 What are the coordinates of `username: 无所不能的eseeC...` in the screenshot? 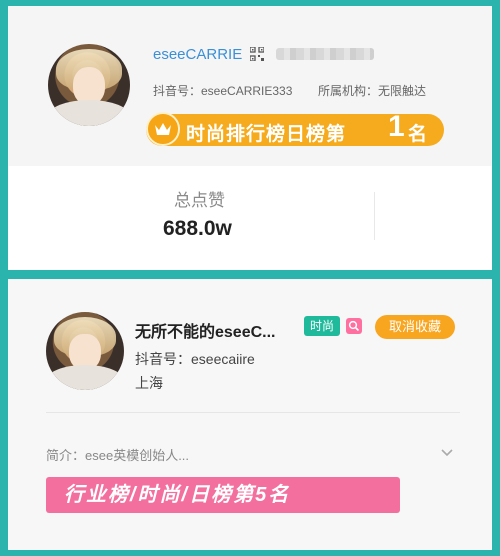 It's located at (205, 330).